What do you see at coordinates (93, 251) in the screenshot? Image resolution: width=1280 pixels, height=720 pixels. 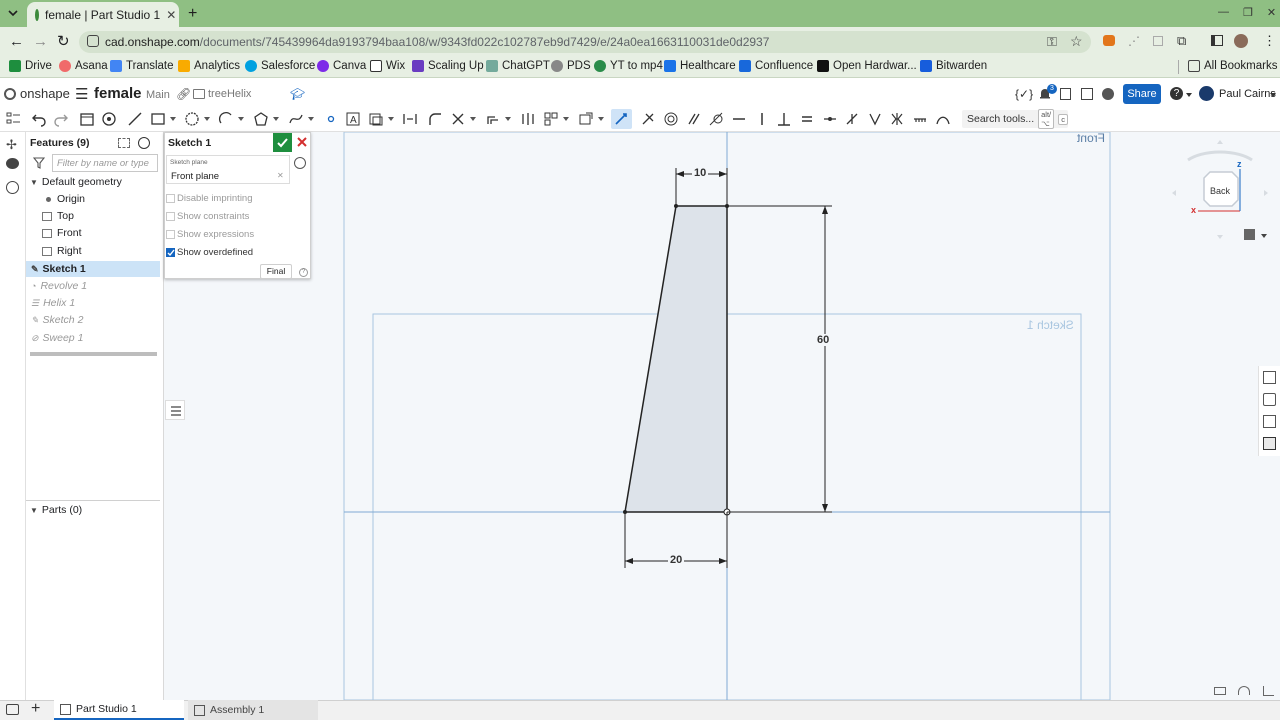 I see `tree-right-plane: Right` at bounding box center [93, 251].